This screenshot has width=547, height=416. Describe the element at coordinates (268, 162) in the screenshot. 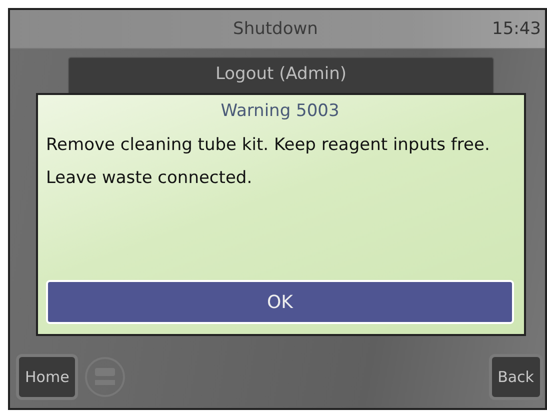

I see `warning-message: Remove cleaning tube kit. Keep reagent inputs free. Leave waste connected.` at that location.